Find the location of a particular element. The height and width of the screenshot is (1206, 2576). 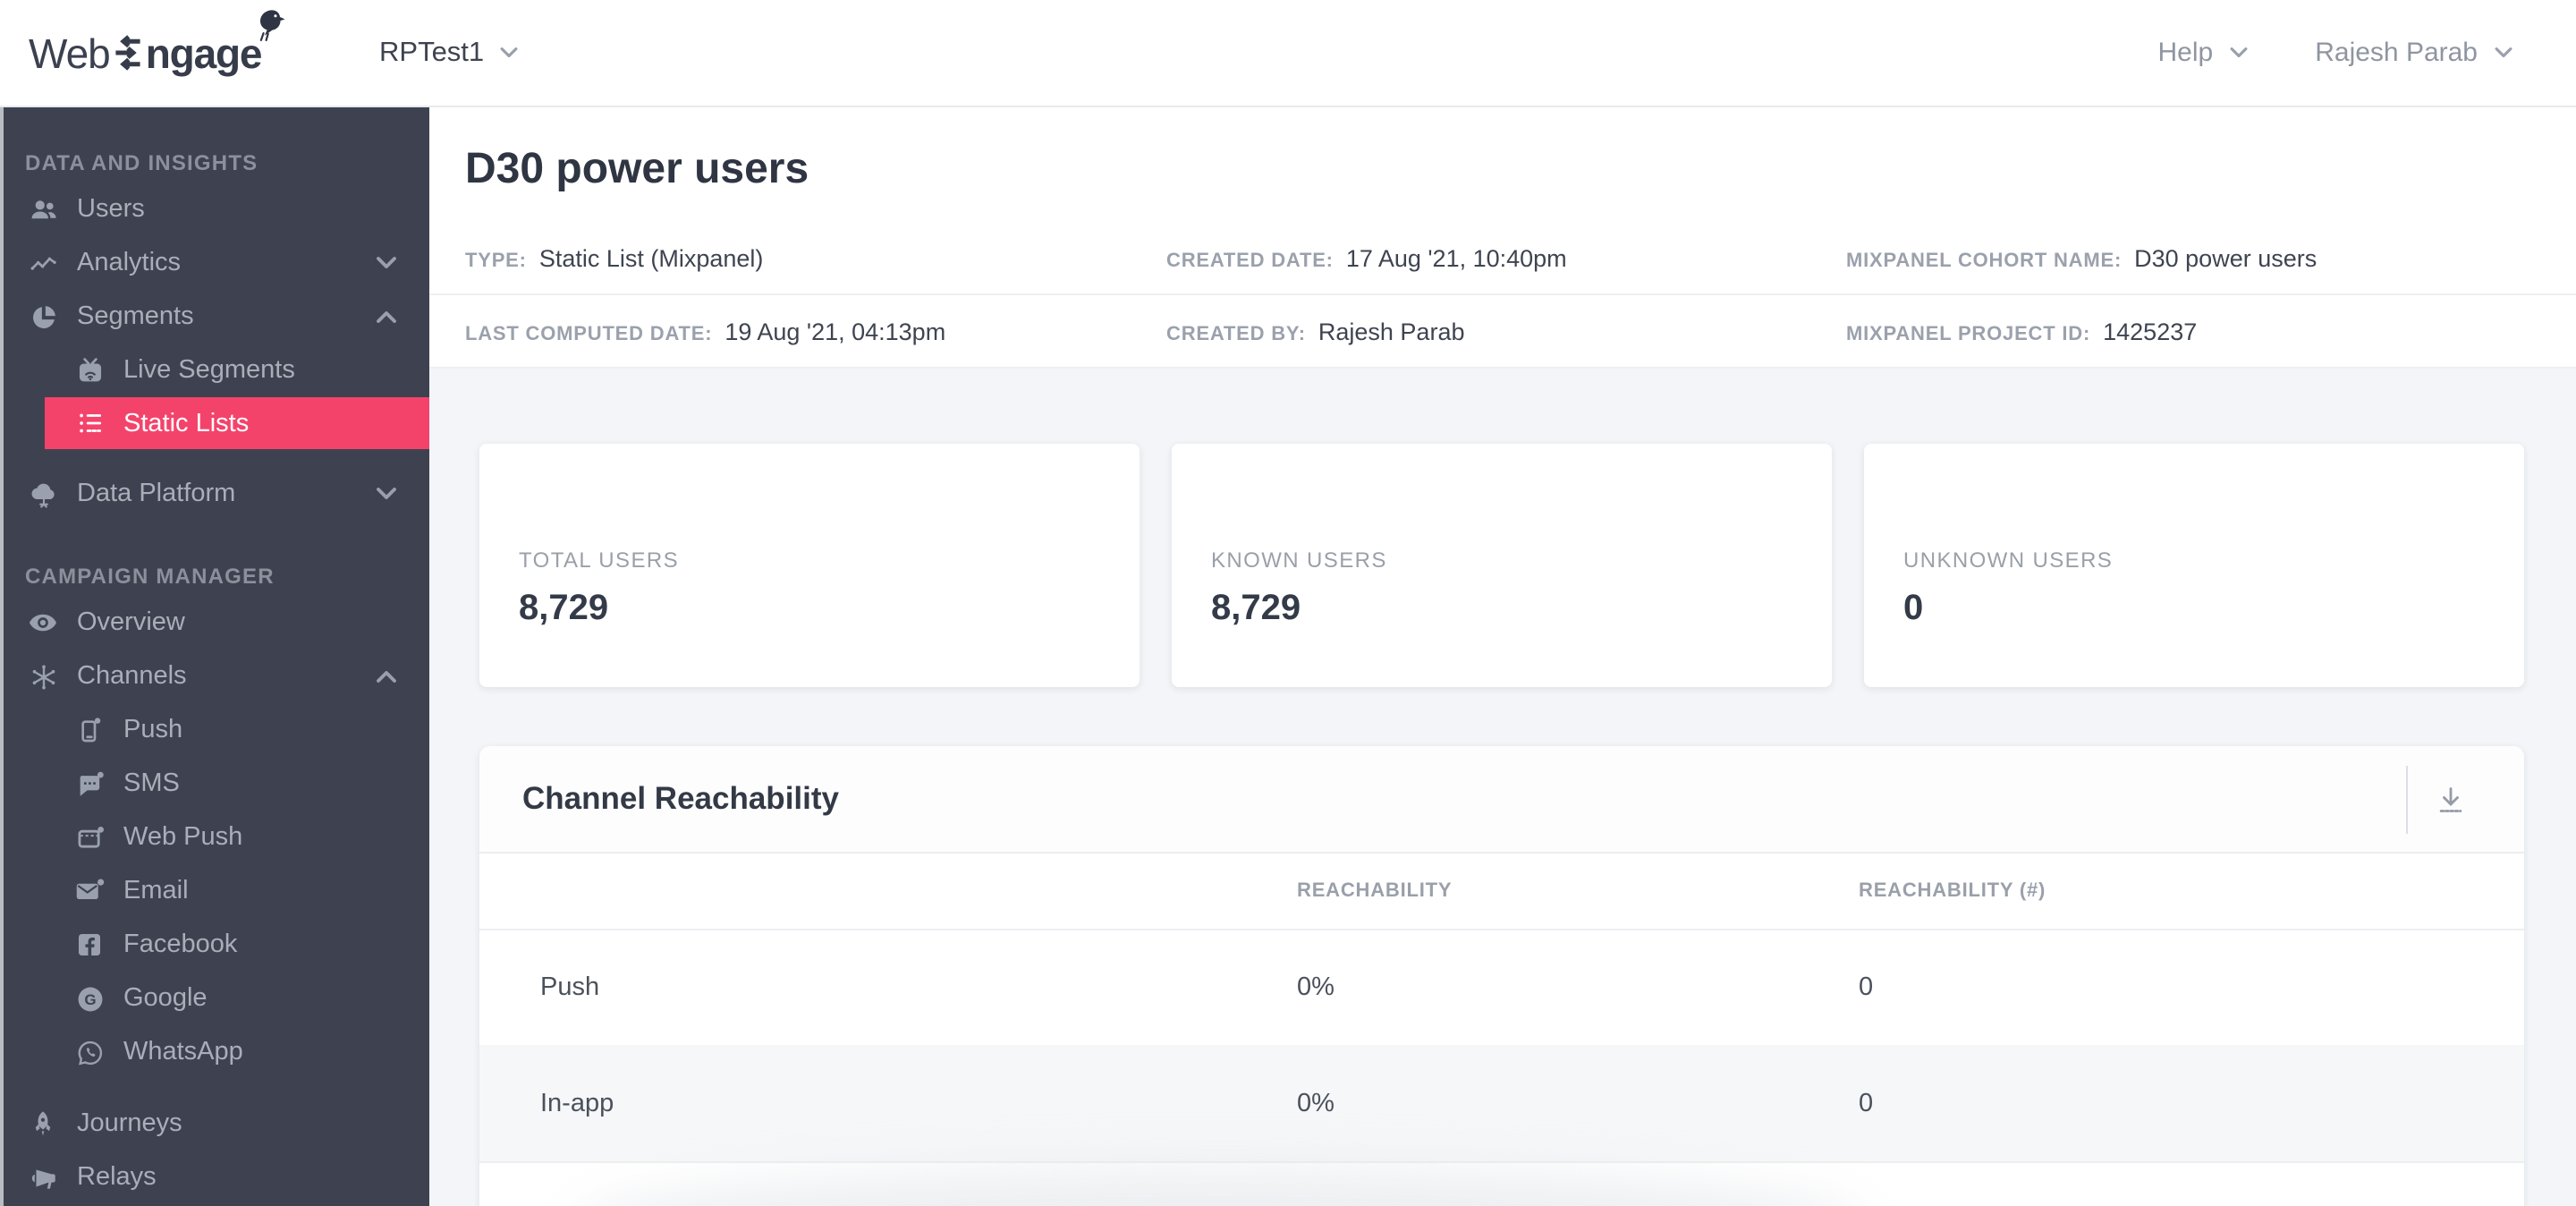

megaphone-icon is located at coordinates (43, 1177).